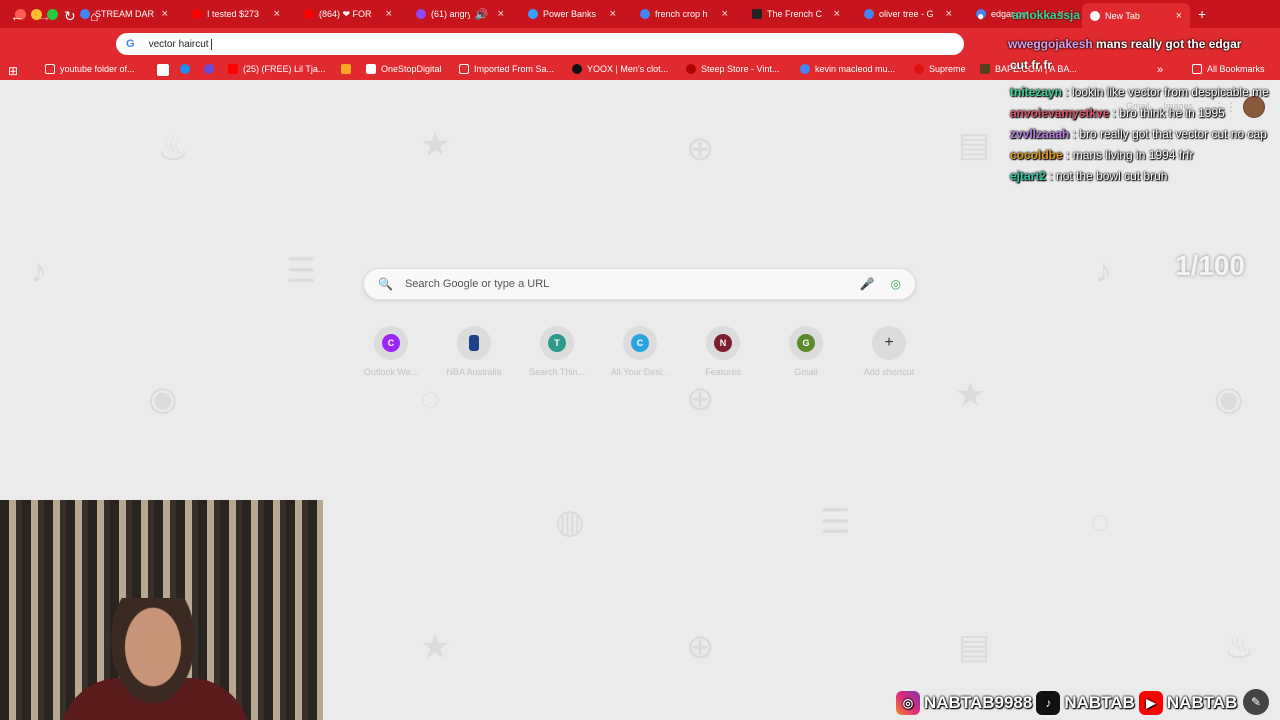 Image resolution: width=1280 pixels, height=720 pixels. What do you see at coordinates (38, 271) in the screenshot?
I see `music-note-icon: ♪` at bounding box center [38, 271].